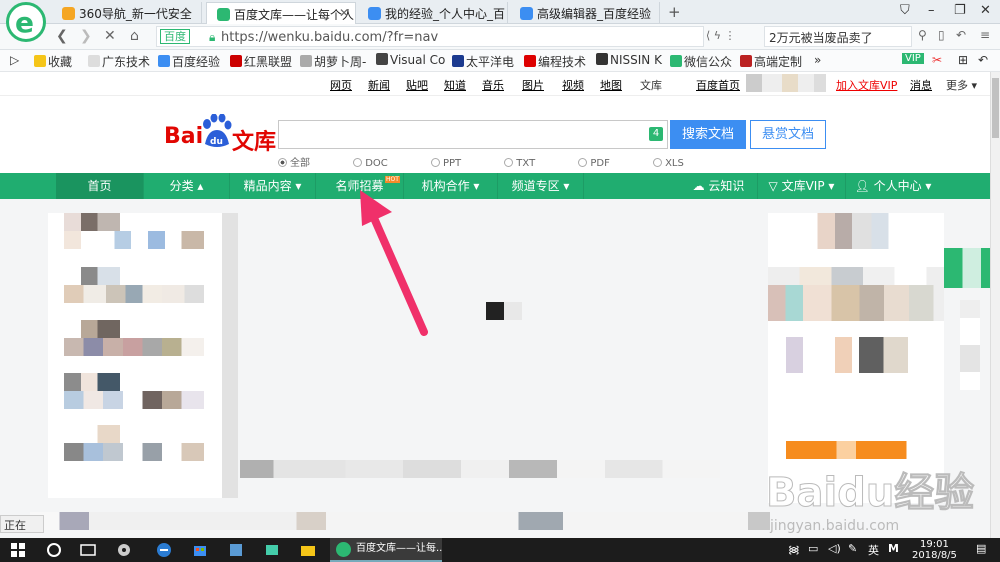 The height and width of the screenshot is (562, 1000). What do you see at coordinates (308, 550) in the screenshot?
I see `folder-icon` at bounding box center [308, 550].